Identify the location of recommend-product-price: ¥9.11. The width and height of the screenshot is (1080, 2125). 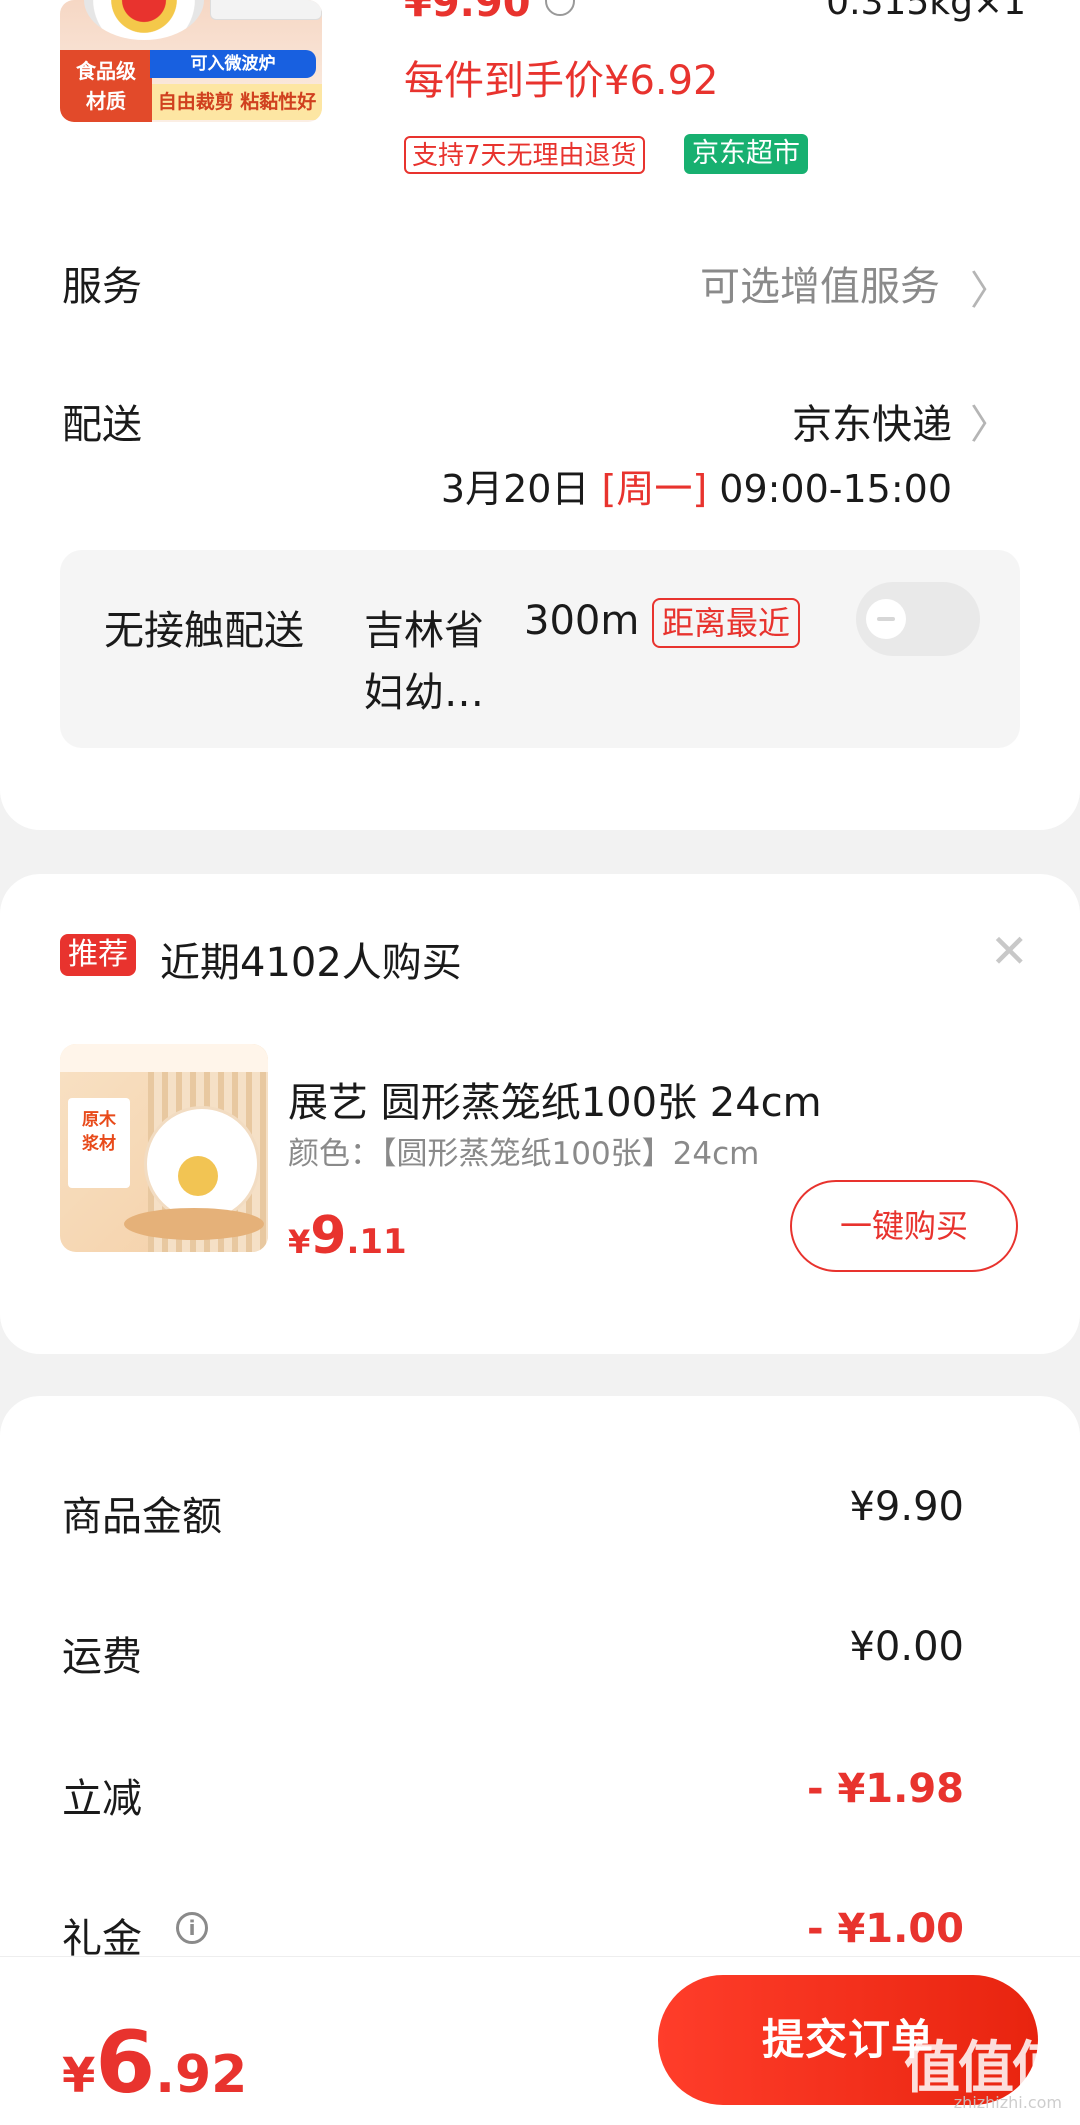
(347, 1236).